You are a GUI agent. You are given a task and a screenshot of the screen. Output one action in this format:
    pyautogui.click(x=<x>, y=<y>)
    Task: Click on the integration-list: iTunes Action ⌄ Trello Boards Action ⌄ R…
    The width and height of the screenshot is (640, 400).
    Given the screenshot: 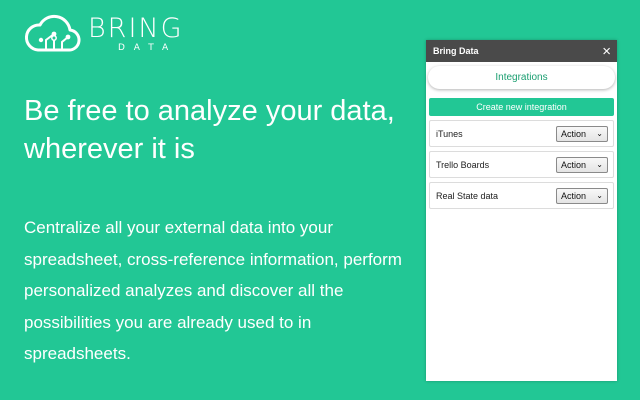 What is the action you would take?
    pyautogui.click(x=521, y=162)
    